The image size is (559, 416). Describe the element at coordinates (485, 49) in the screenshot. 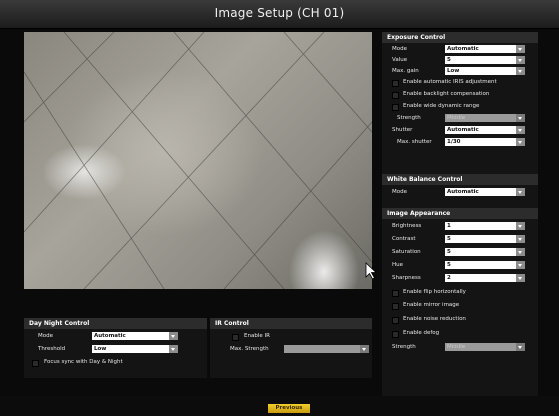

I see `exposure-mode-select: Automatic` at that location.